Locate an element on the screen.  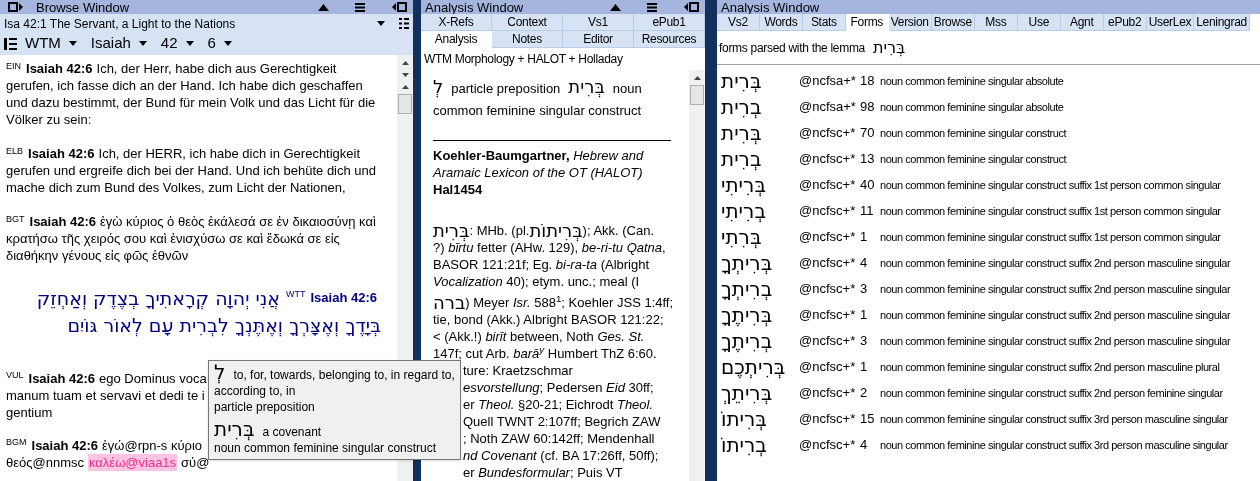
tab: Vs2 is located at coordinates (738, 22).